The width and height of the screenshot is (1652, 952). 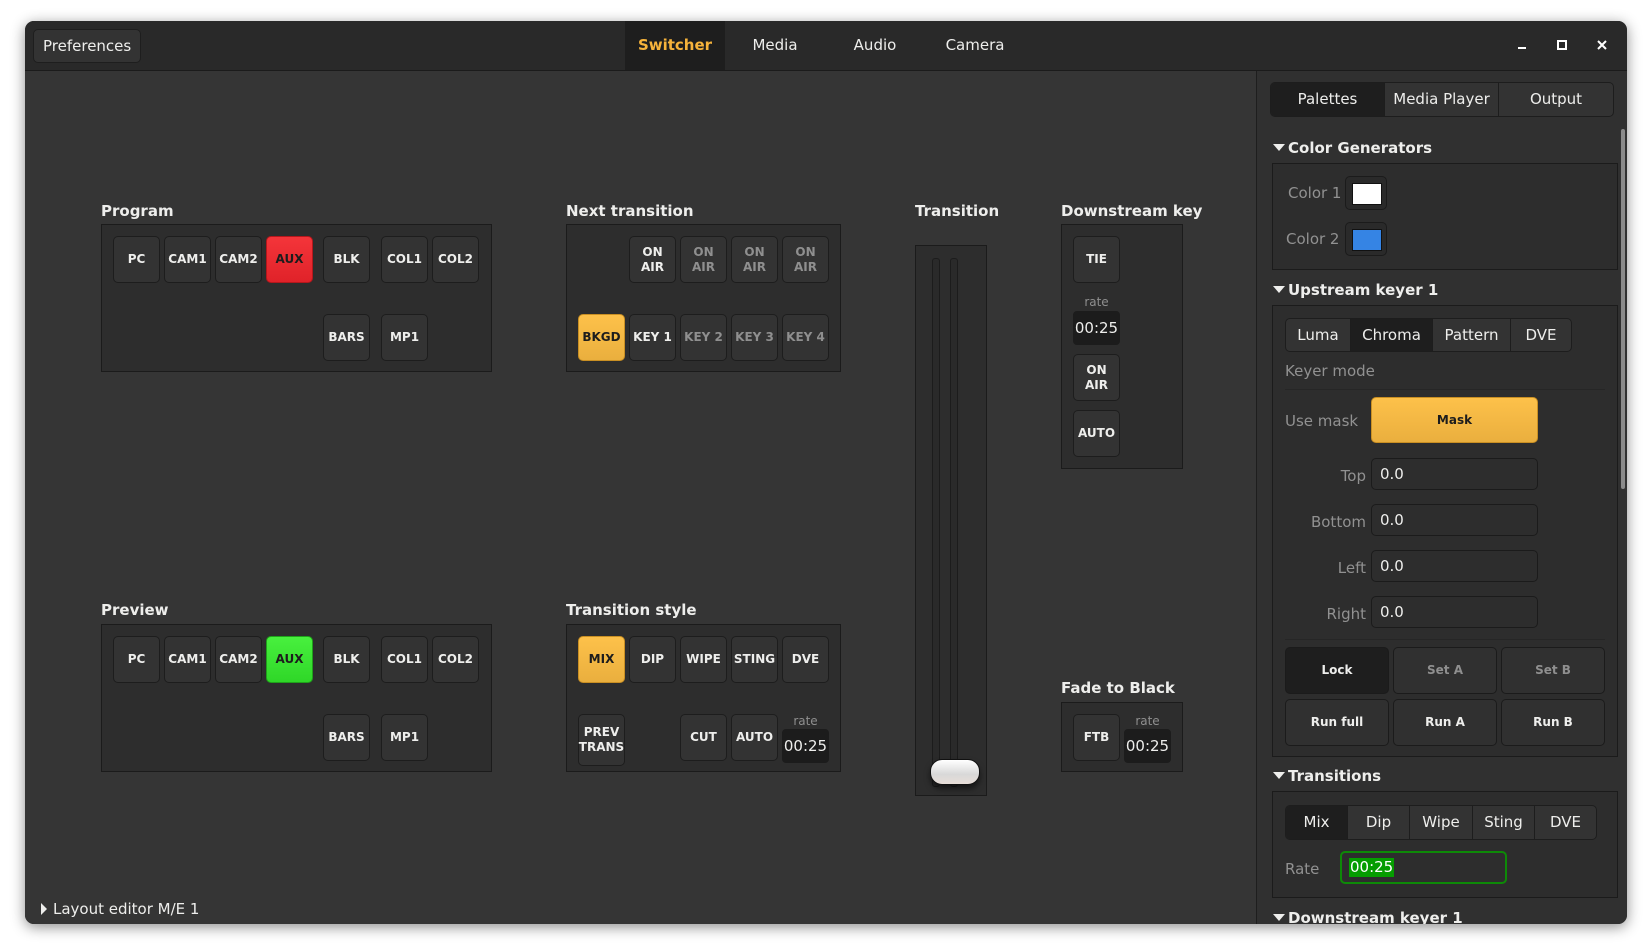 What do you see at coordinates (875, 45) in the screenshot?
I see `tab-audio: Audio` at bounding box center [875, 45].